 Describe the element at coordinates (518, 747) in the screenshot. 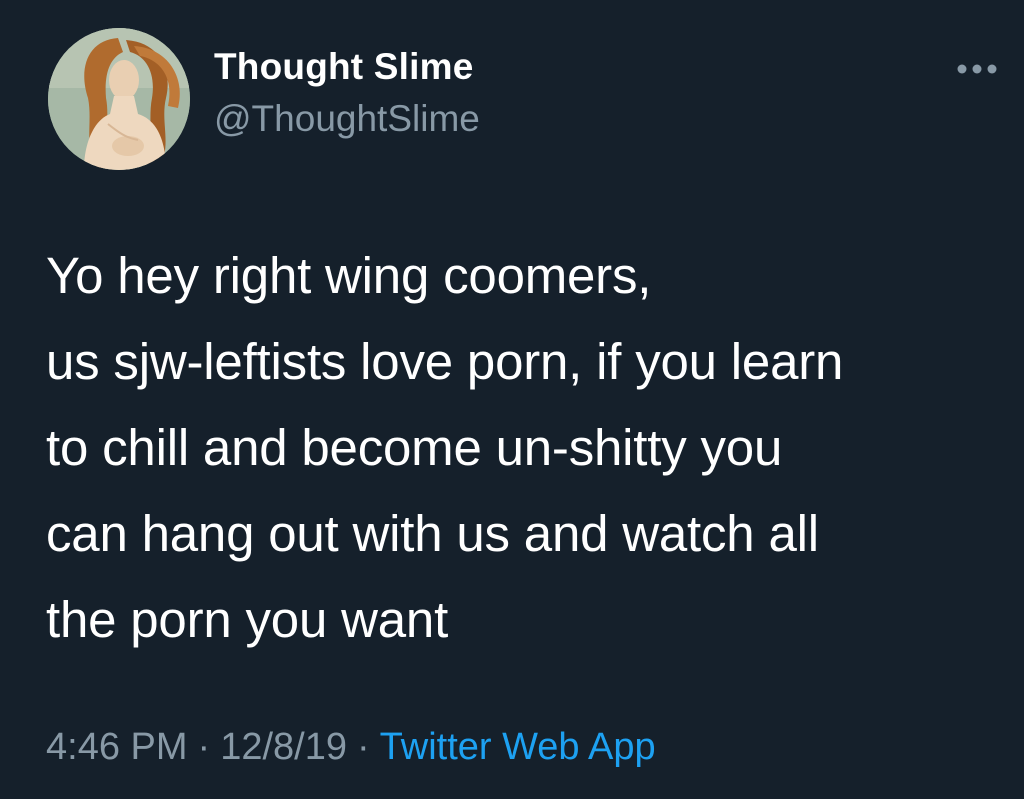

I see `tweet-source-link: Twitter Web App` at that location.